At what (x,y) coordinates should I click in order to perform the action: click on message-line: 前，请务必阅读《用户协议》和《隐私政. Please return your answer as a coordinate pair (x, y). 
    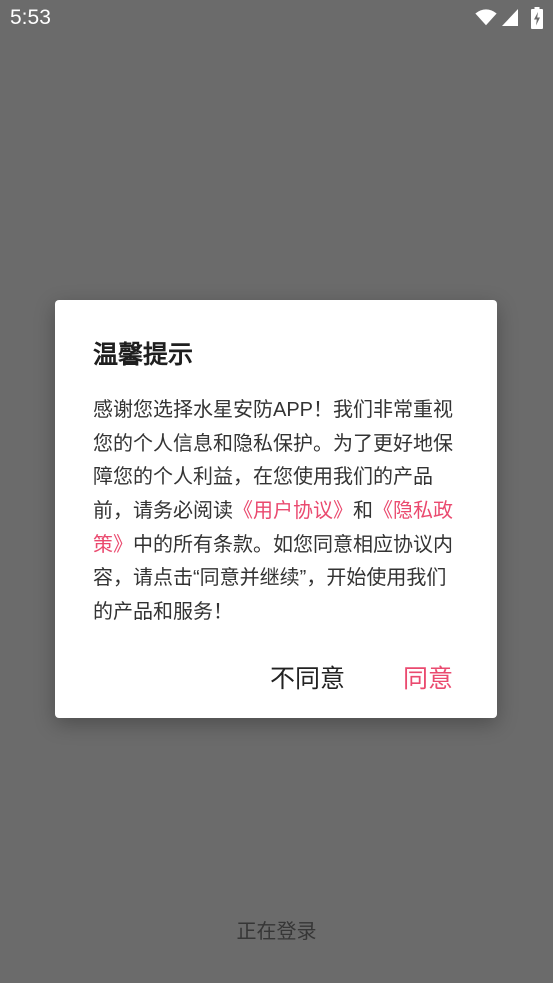
    Looking at the image, I should click on (283, 512).